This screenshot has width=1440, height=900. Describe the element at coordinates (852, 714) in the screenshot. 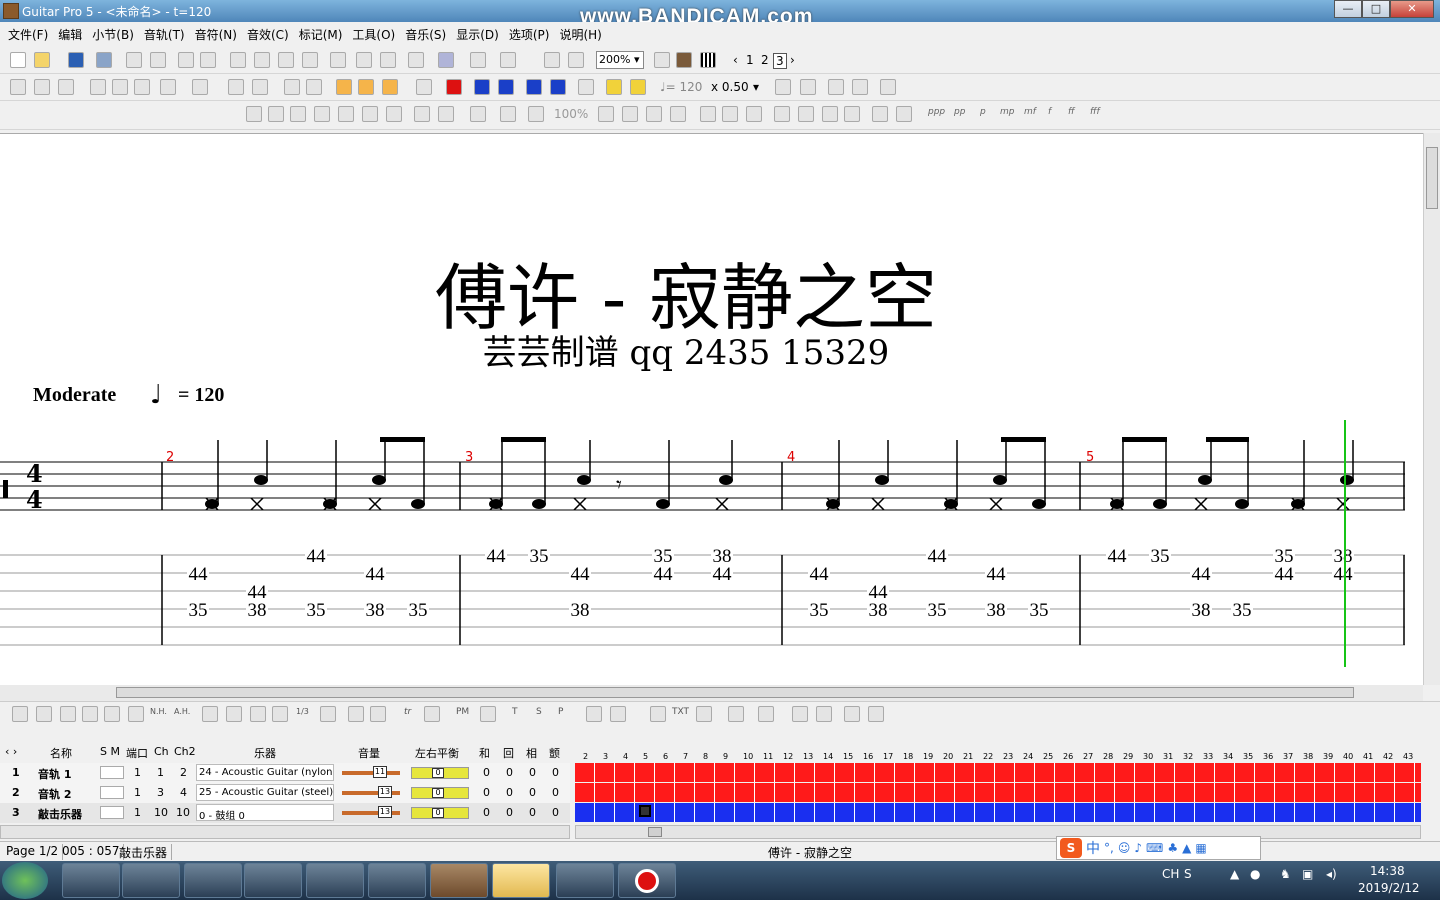

I see `chevron-down-icon` at that location.